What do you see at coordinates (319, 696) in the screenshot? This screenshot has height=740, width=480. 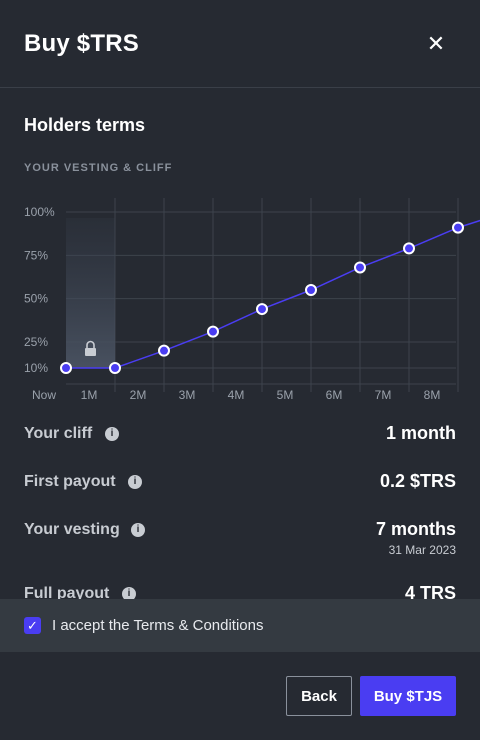 I see `back-button: Back` at bounding box center [319, 696].